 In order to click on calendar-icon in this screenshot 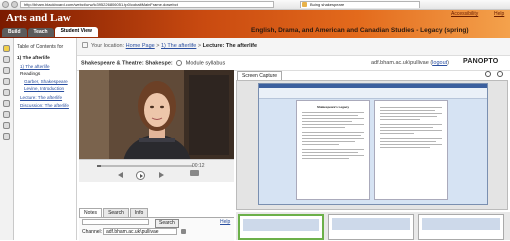, I will do `click(6, 103)`.